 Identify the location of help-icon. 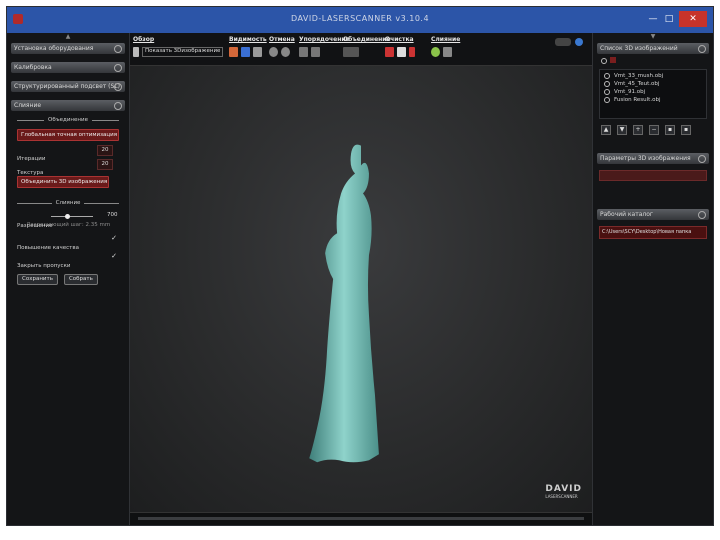
(579, 42).